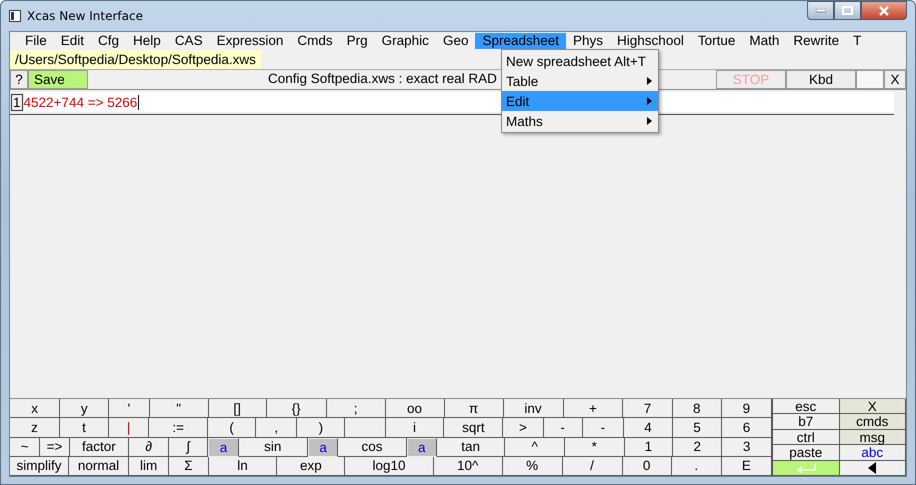 The image size is (916, 485). What do you see at coordinates (35, 408) in the screenshot?
I see `keypad-key: x` at bounding box center [35, 408].